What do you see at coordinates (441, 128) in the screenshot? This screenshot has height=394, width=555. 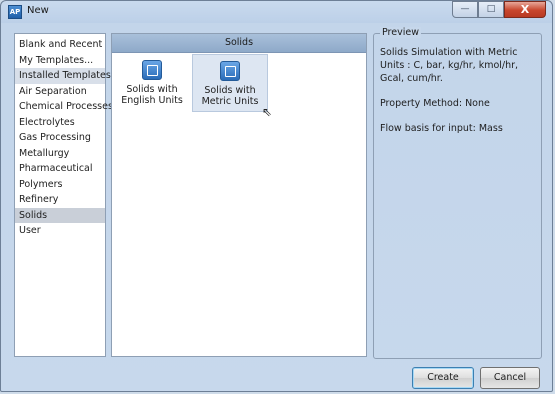 I see `preview-flow-basis: Flow basis for input: Mass` at bounding box center [441, 128].